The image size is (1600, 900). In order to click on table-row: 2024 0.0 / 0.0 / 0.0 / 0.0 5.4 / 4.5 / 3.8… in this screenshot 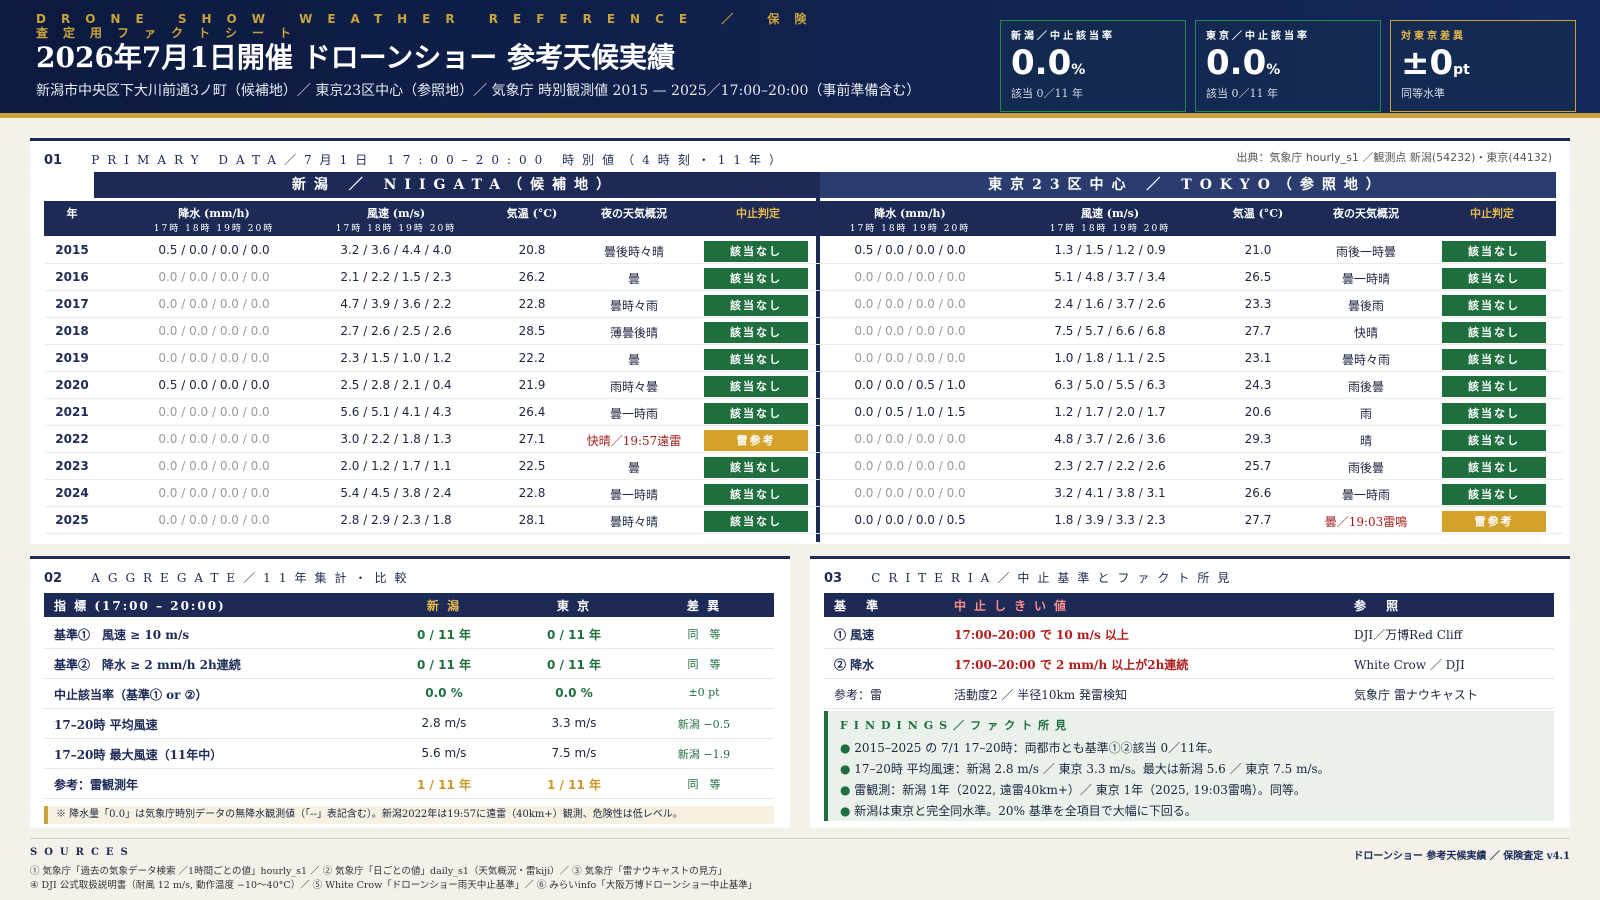, I will do `click(804, 493)`.